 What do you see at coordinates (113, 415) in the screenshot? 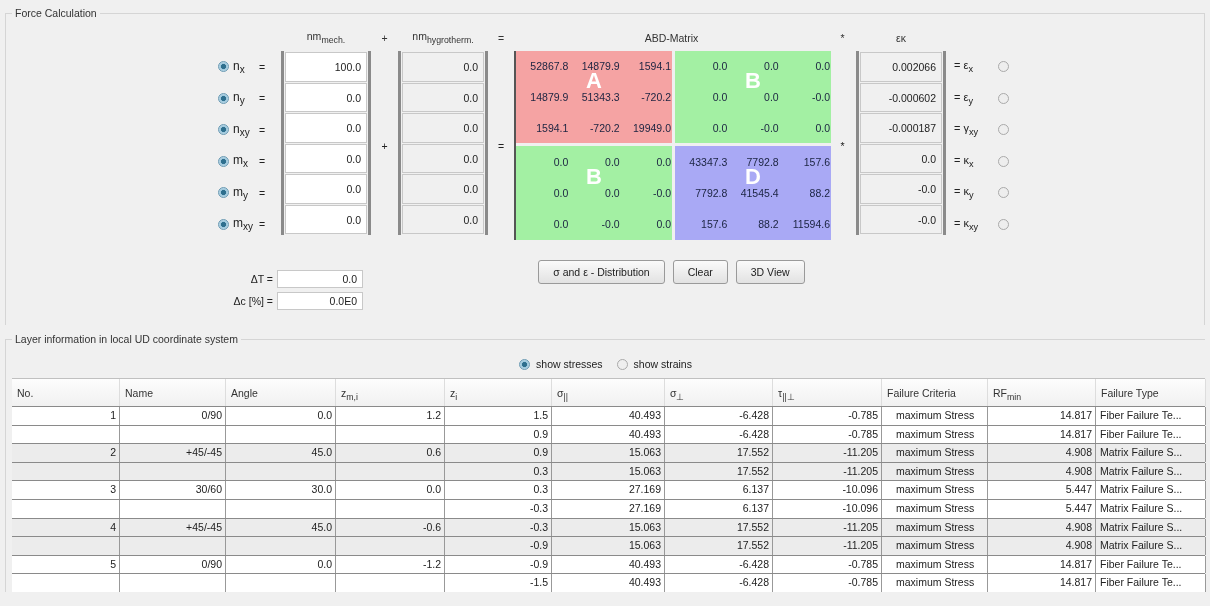
I see `table-cell: 1` at bounding box center [113, 415].